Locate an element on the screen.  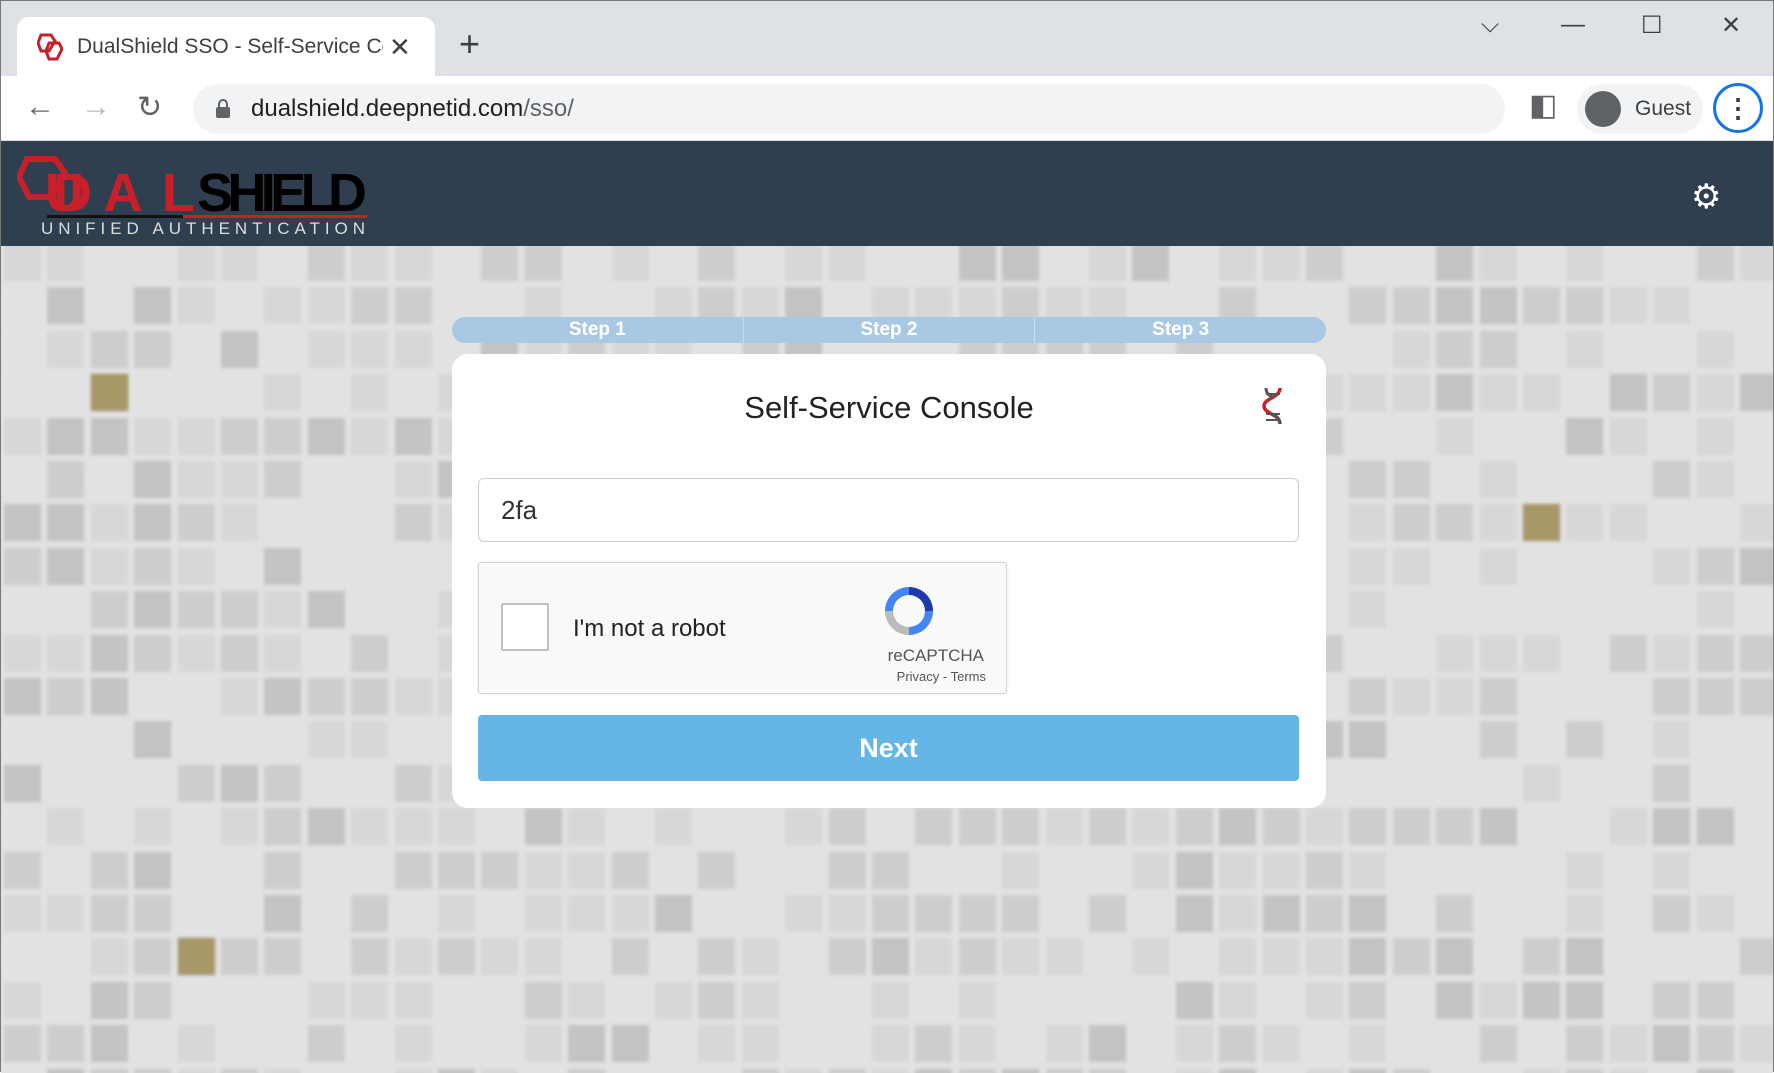
tab-search-icon: ⌵ is located at coordinates (1490, 25).